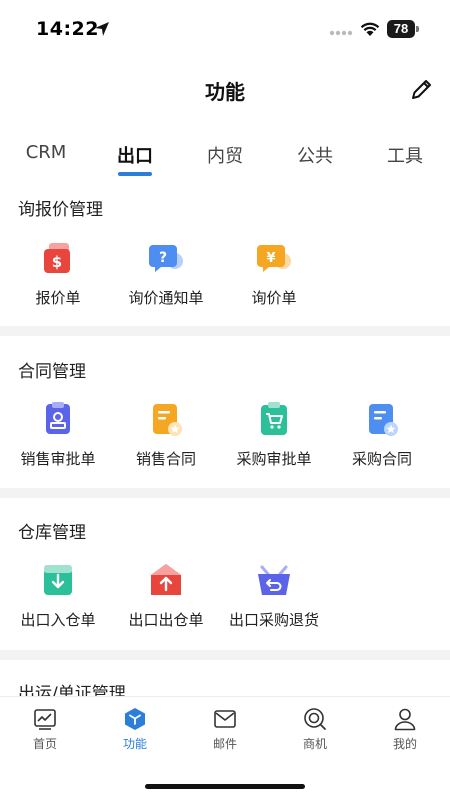 The height and width of the screenshot is (800, 450). I want to click on section-title-contract: 合同管理, so click(52, 372).